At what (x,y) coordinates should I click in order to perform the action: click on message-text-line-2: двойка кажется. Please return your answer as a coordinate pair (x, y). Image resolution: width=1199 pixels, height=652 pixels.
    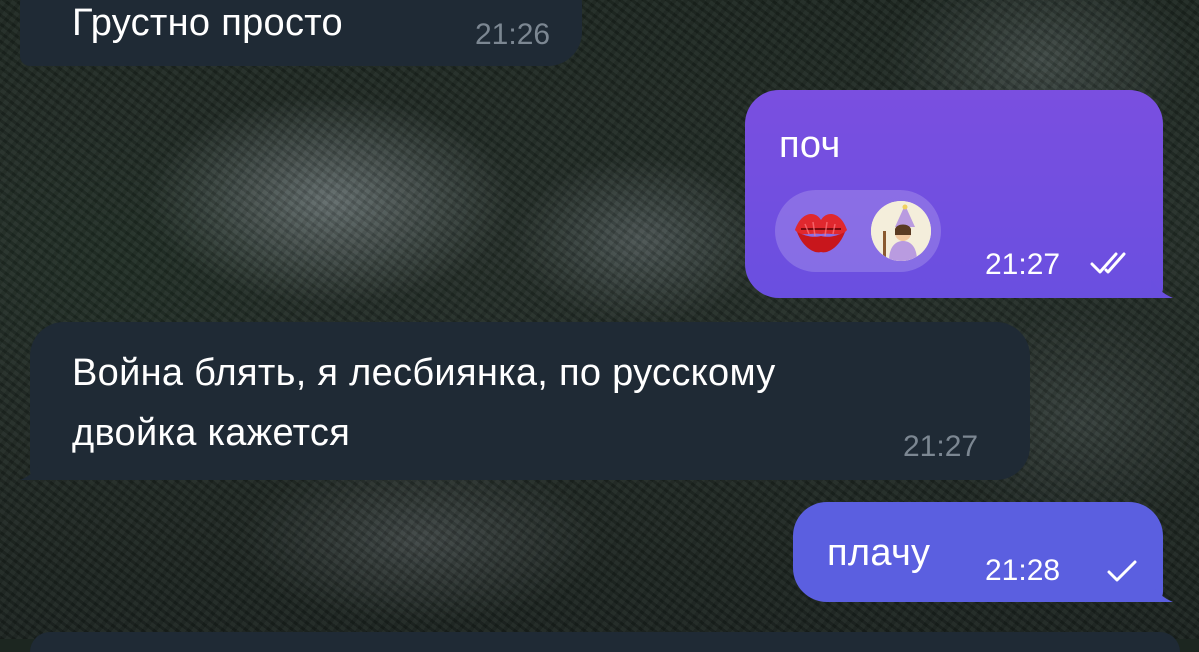
    Looking at the image, I should click on (211, 433).